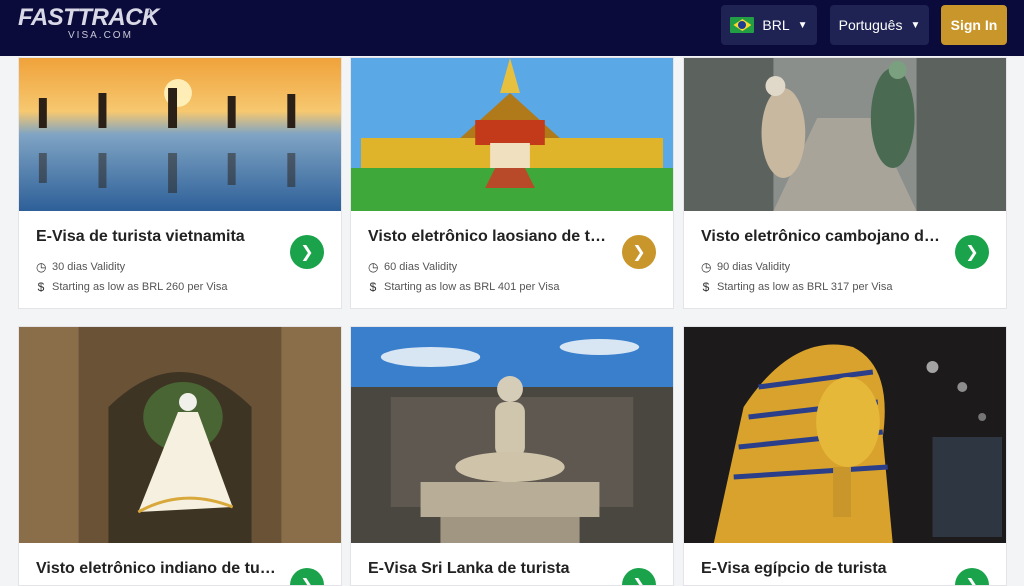 This screenshot has height=586, width=1024. I want to click on validity-info: ◷ 30 dias Validity, so click(81, 267).